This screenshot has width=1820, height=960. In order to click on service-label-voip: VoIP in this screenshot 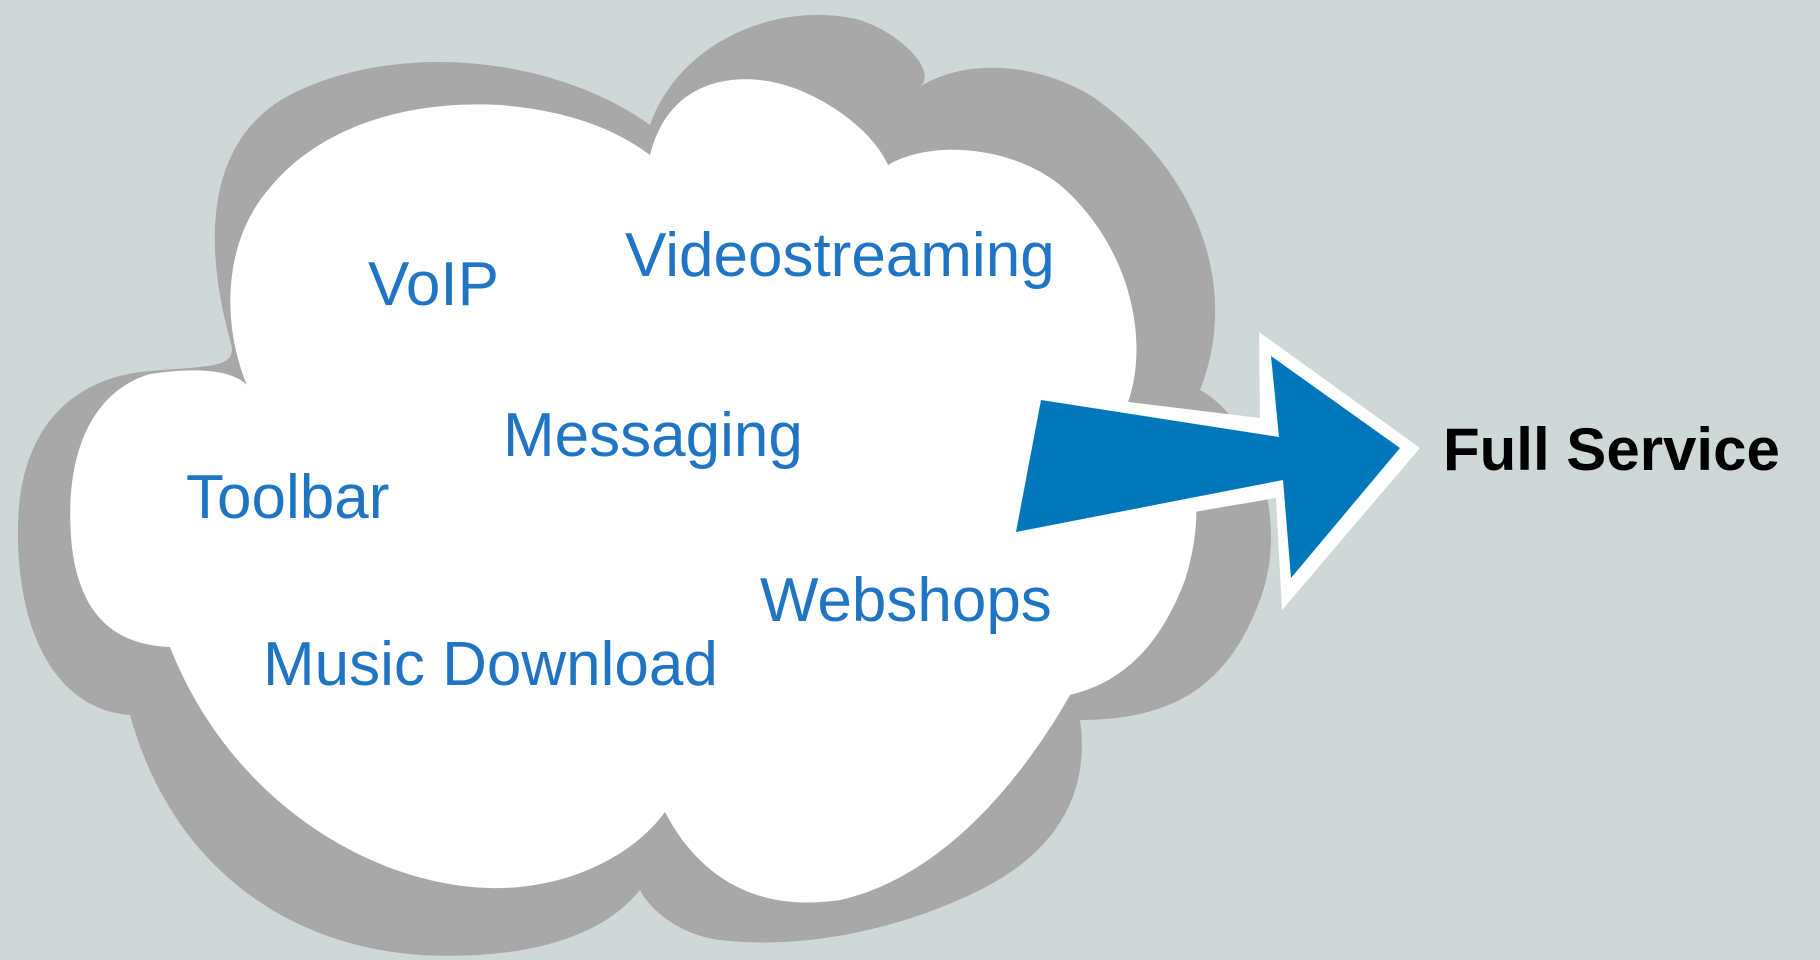, I will do `click(433, 284)`.